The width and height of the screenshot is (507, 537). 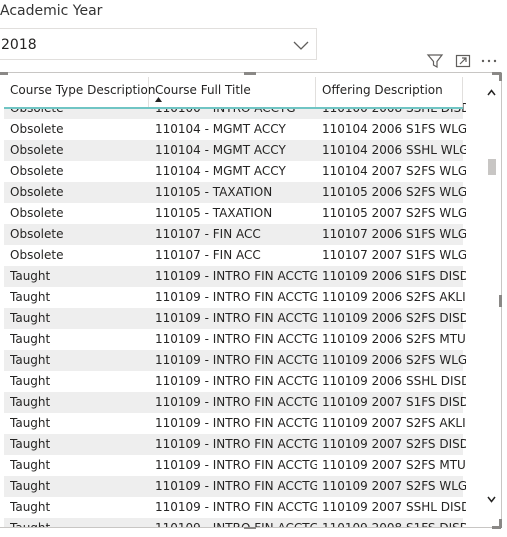 I want to click on column-header-course-full-title: Course Full Title, so click(x=232, y=92).